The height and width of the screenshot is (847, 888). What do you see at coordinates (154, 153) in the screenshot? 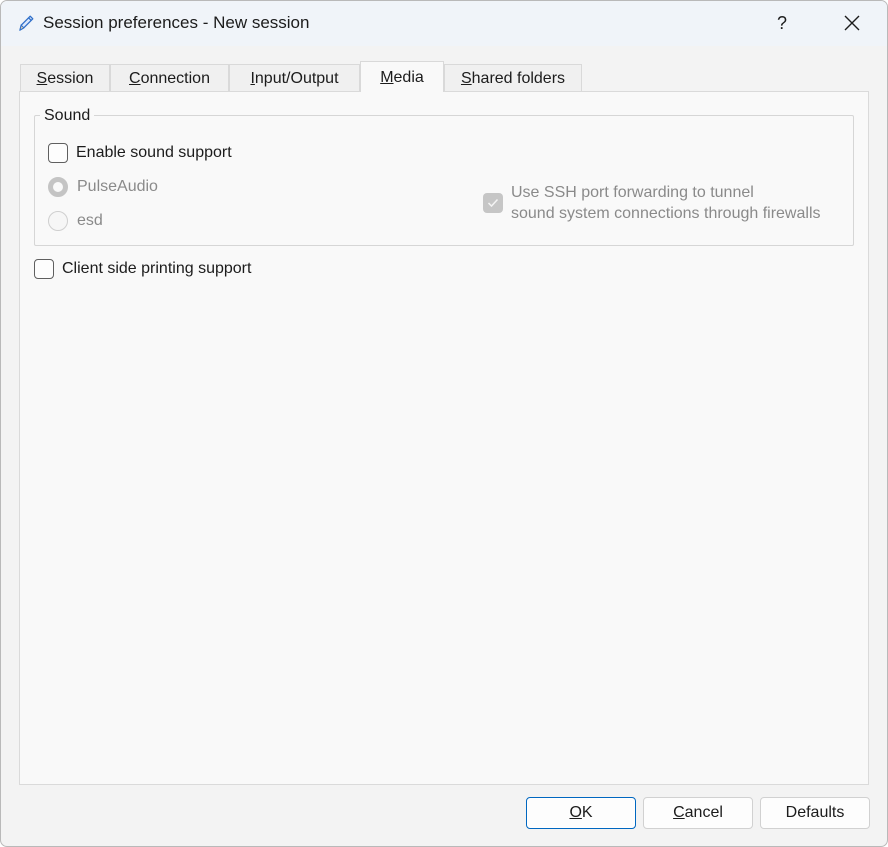
I see `enable-sound-label: Enable sound support` at bounding box center [154, 153].